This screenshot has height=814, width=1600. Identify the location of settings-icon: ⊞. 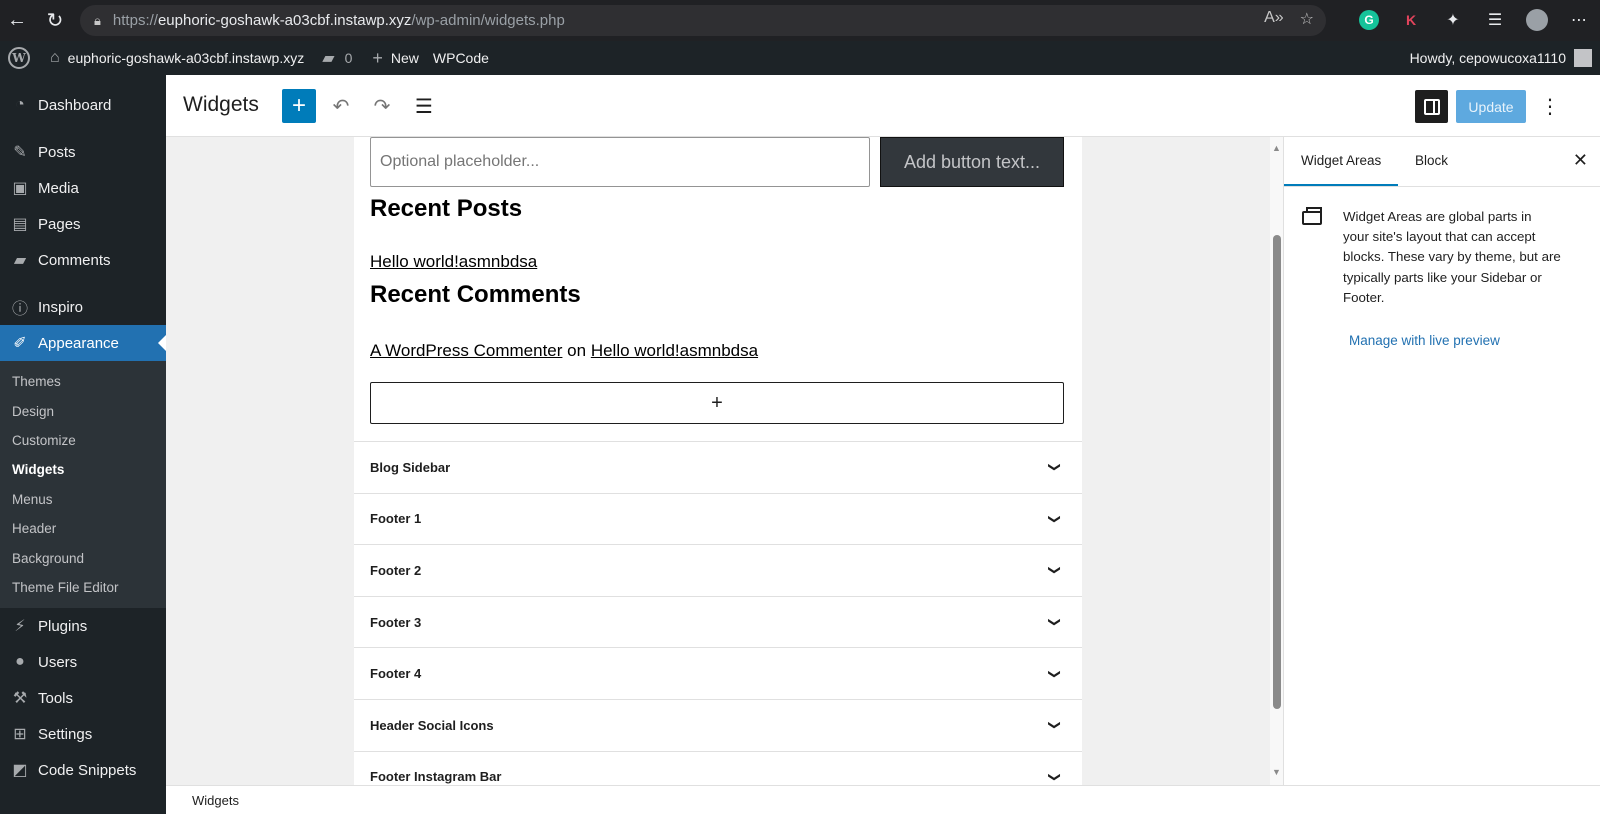
(20, 735).